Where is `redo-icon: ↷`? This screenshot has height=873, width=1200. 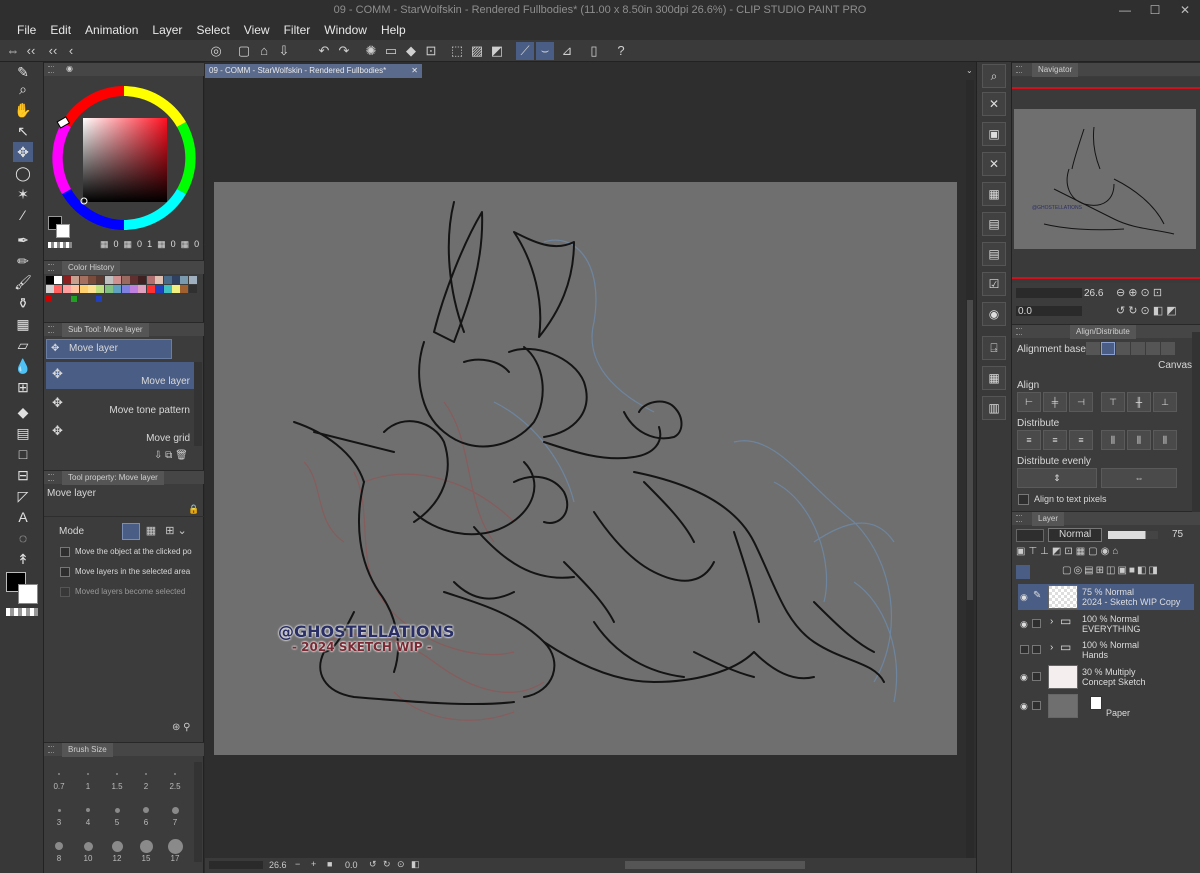
redo-icon: ↷ is located at coordinates (344, 51).